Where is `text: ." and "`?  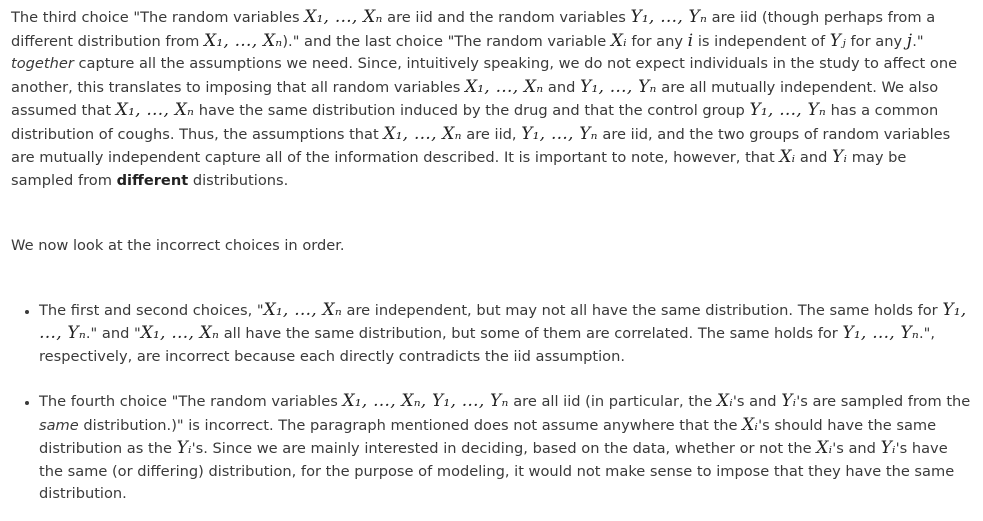
text: ." and " is located at coordinates (113, 333).